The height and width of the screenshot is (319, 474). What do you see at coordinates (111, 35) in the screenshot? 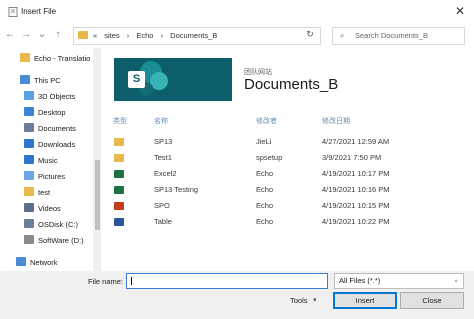
I see `breadcrumb-item-sites: sites` at bounding box center [111, 35].